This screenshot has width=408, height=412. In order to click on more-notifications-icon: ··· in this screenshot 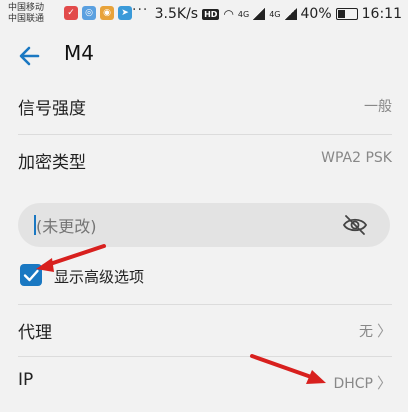, I will do `click(140, 10)`.